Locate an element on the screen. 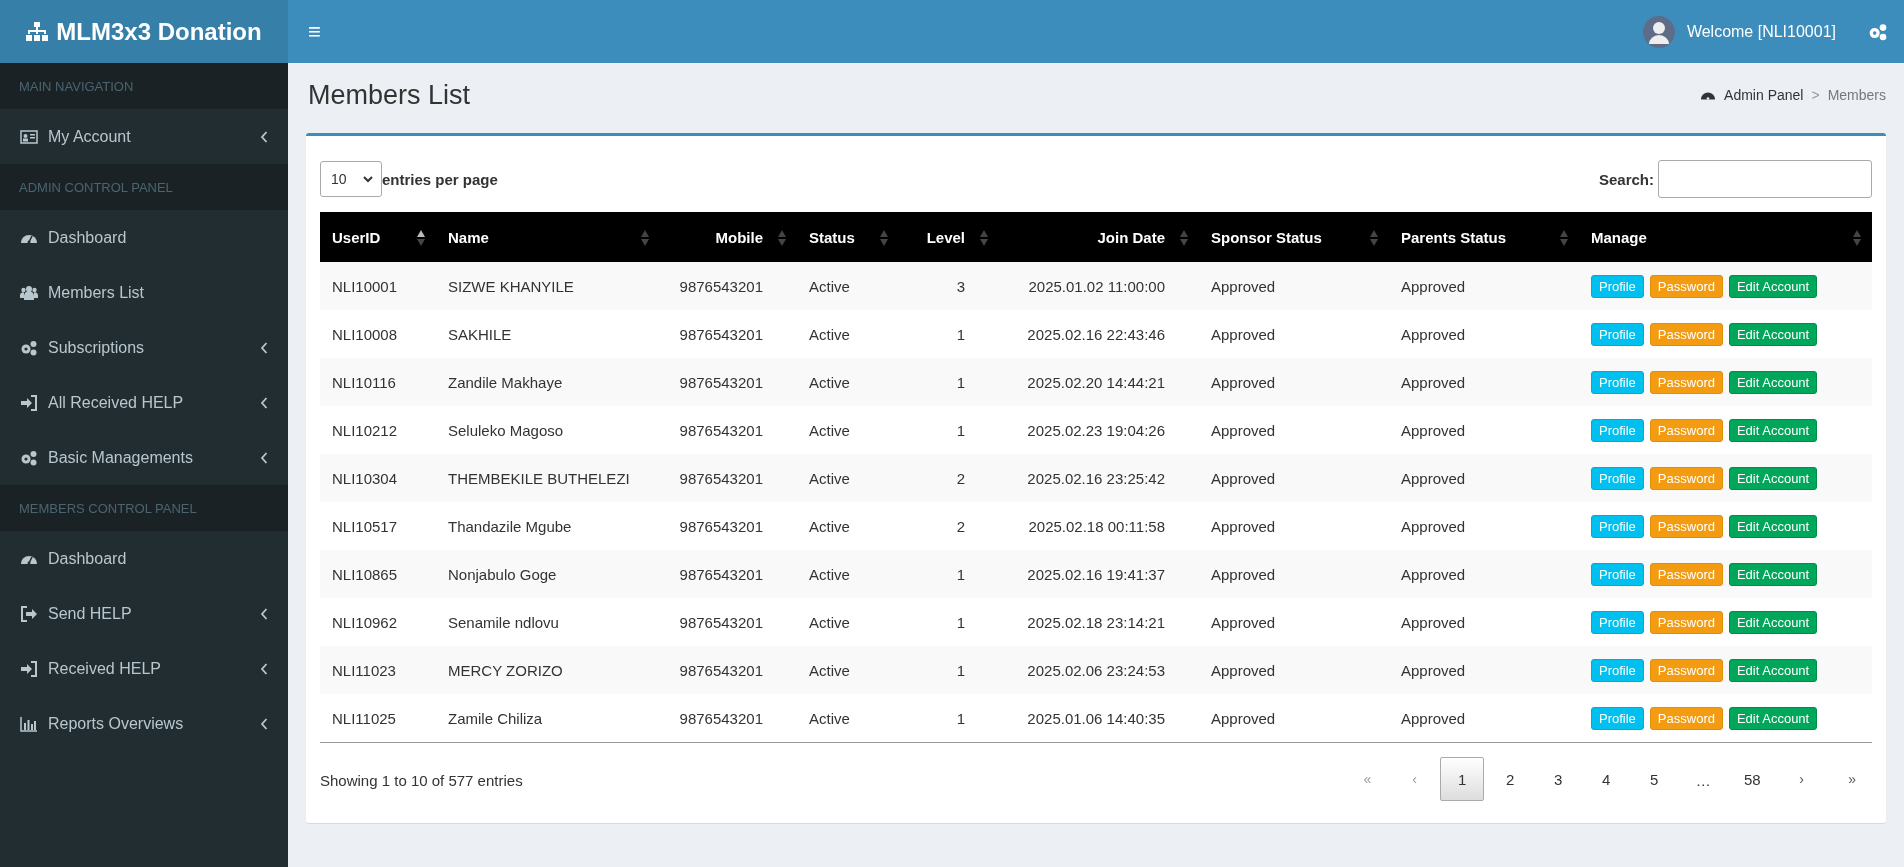 This screenshot has width=1904, height=867. pagination-page: 1 is located at coordinates (1462, 779).